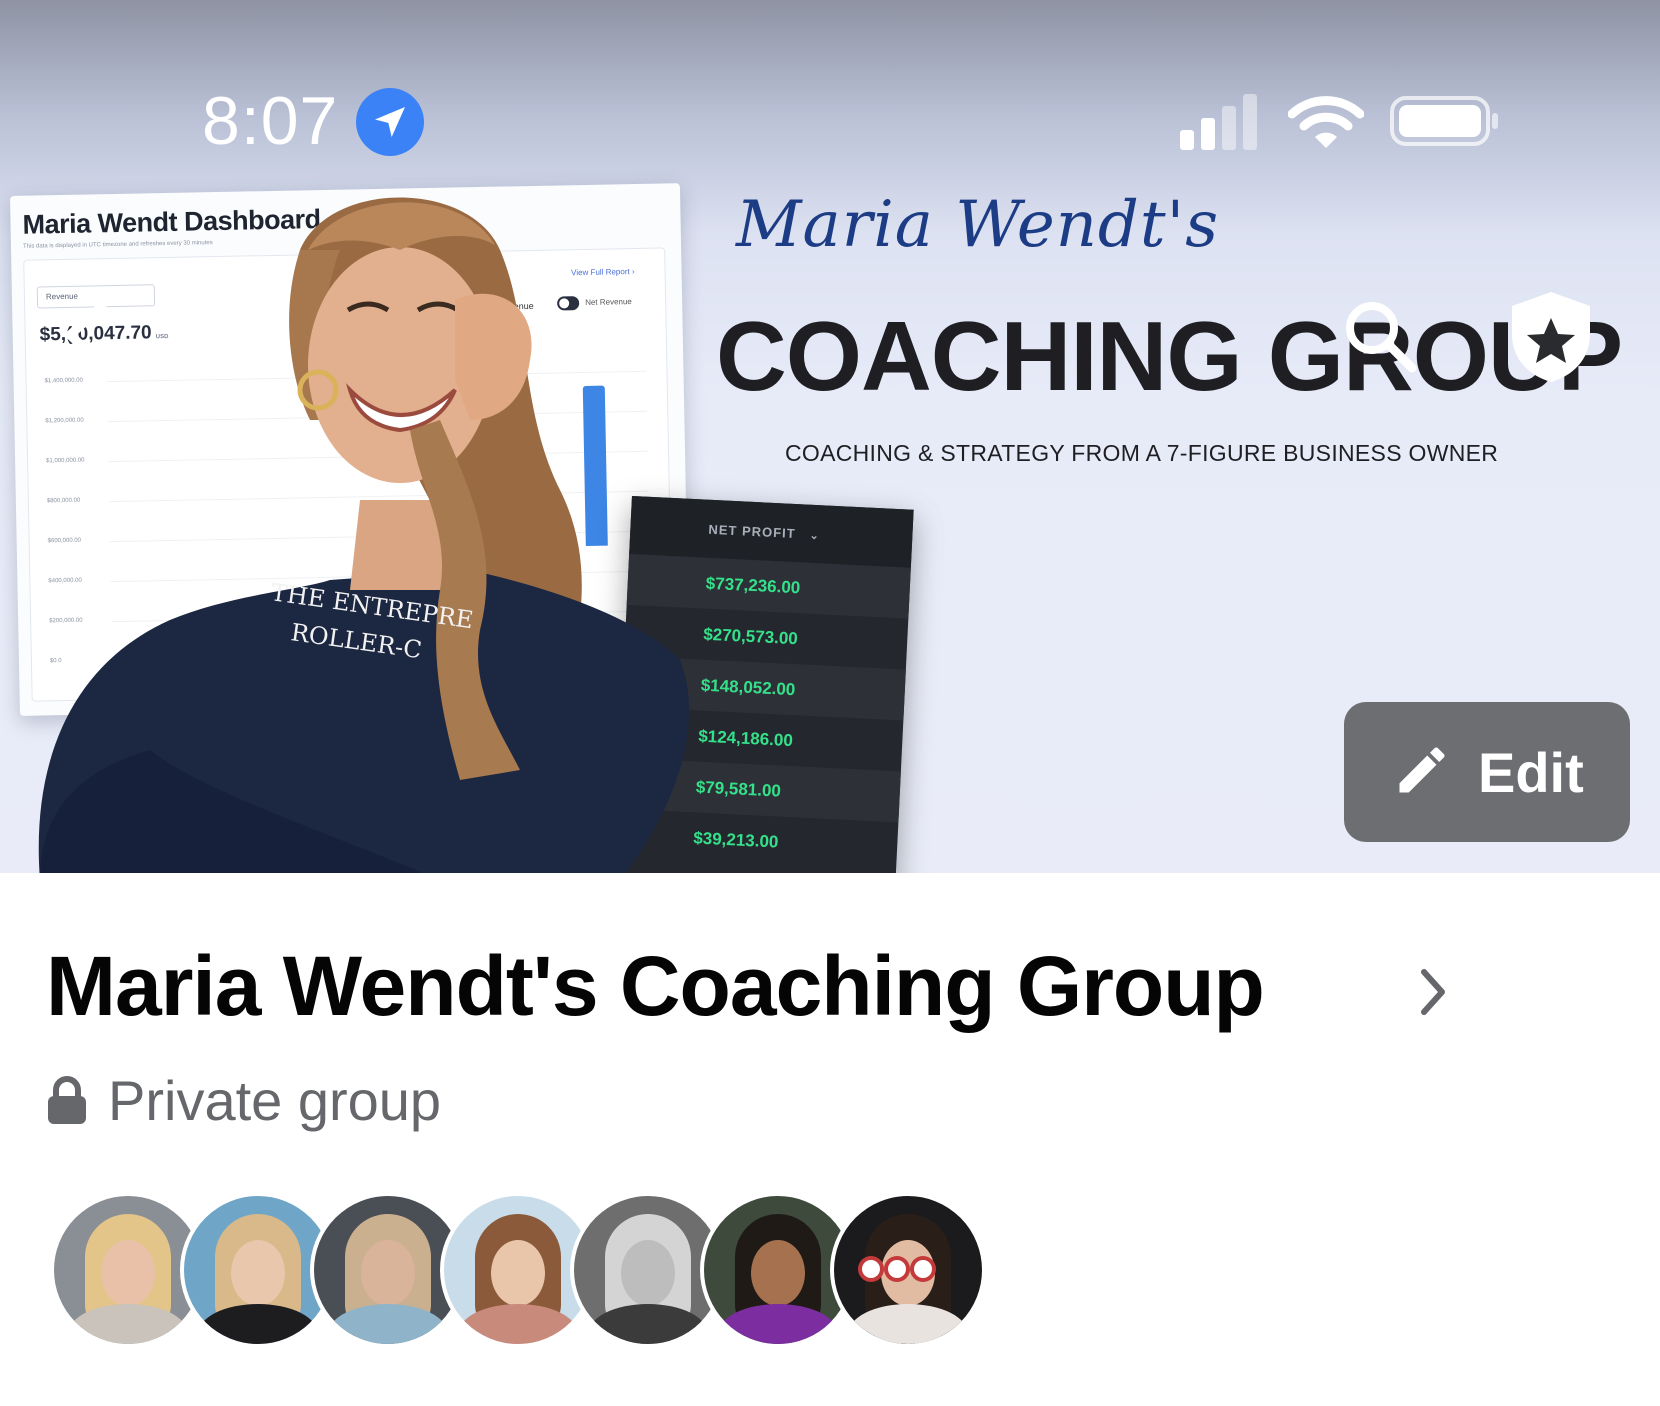 Image resolution: width=1660 pixels, height=1406 pixels. Describe the element at coordinates (88, 335) in the screenshot. I see `back-chevron-icon` at that location.